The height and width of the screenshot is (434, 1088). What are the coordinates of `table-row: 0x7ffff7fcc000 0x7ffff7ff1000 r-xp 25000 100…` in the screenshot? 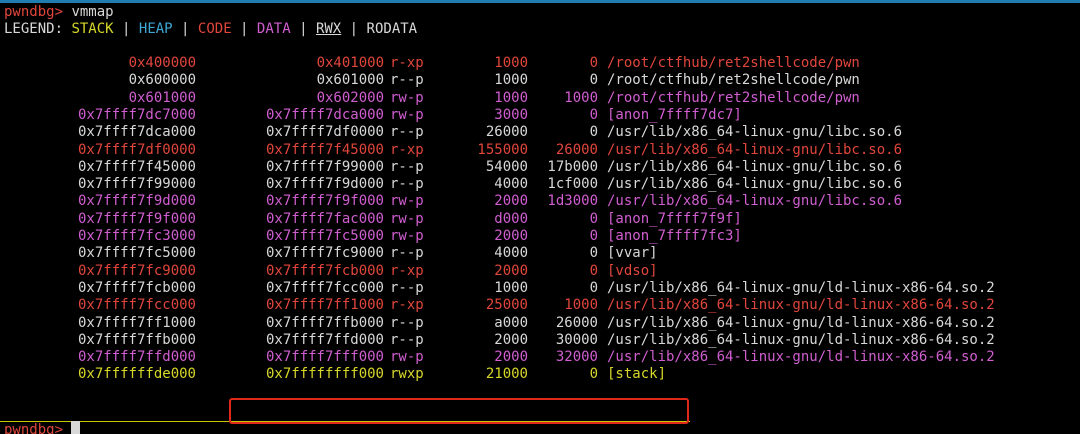 It's located at (540, 305).